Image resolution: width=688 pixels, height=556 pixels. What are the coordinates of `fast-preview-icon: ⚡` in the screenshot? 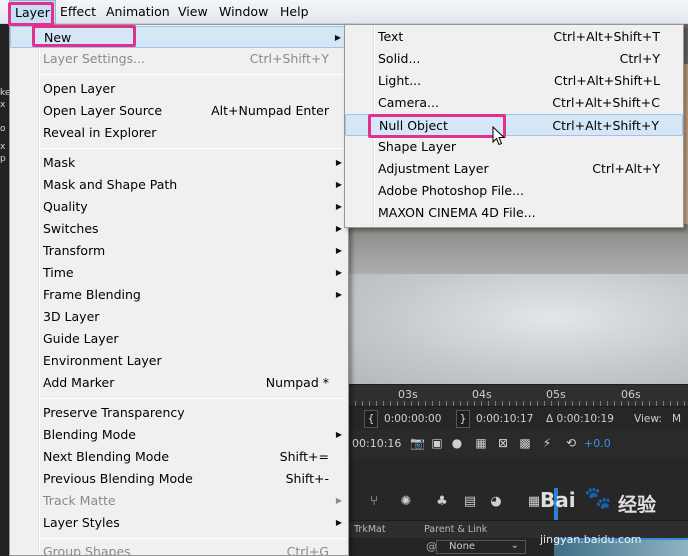 It's located at (547, 443).